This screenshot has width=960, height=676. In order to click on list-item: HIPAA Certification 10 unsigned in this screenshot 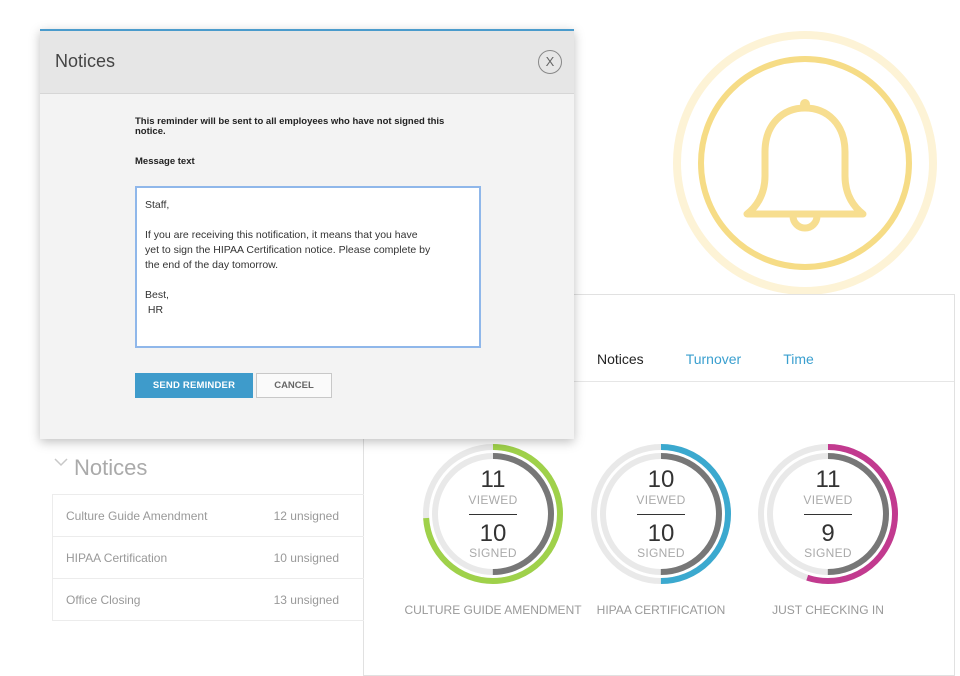, I will do `click(208, 558)`.